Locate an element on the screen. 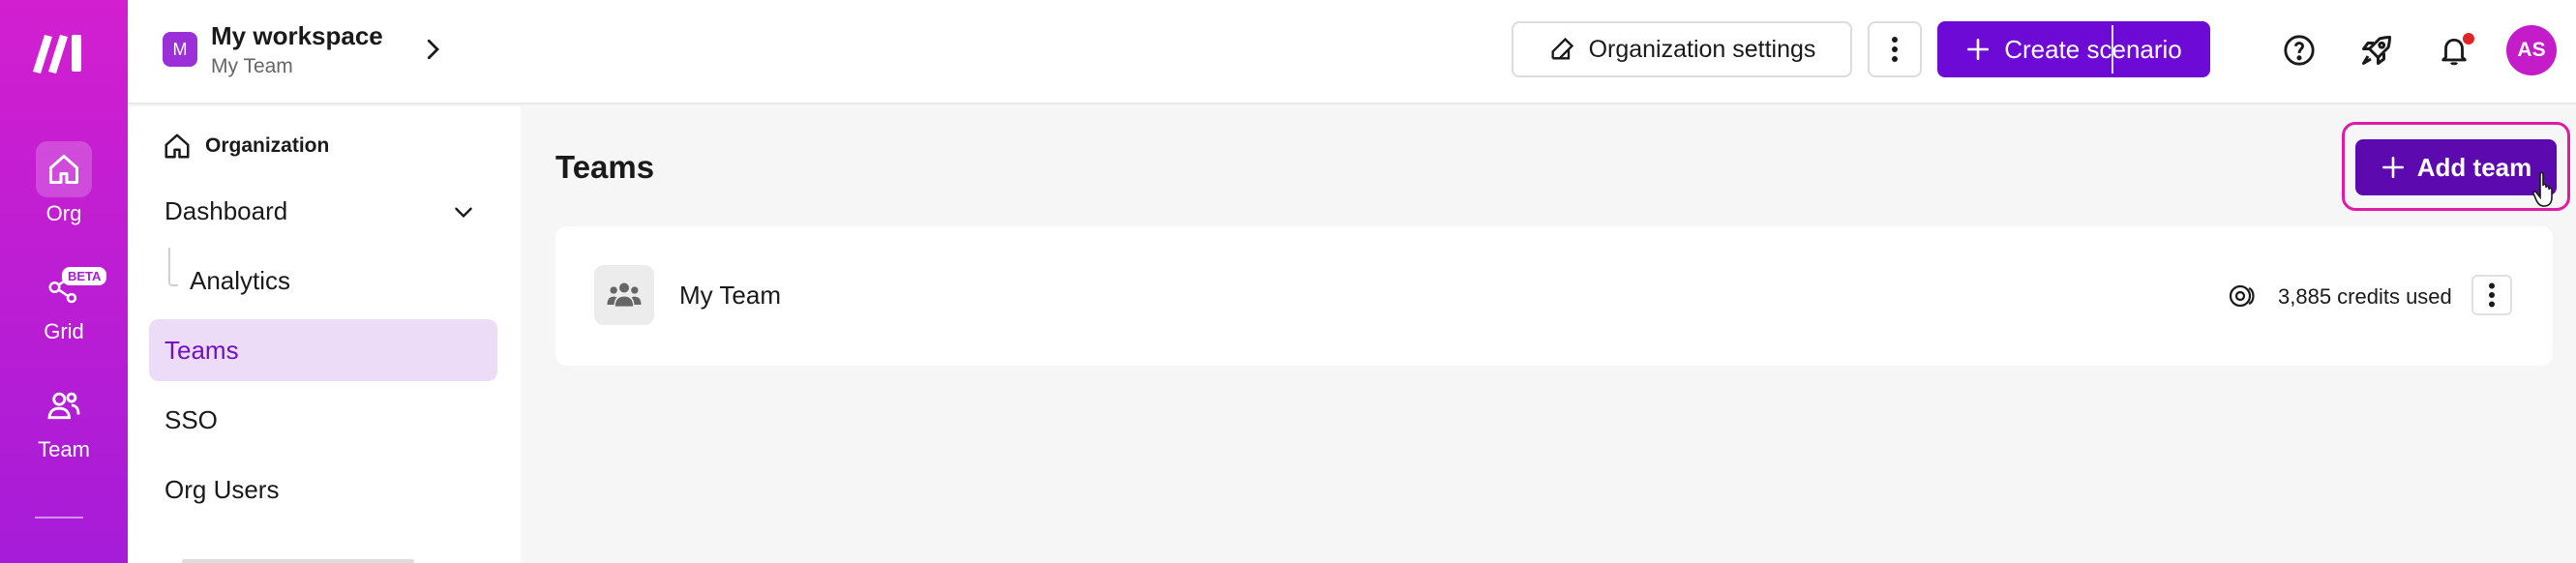 The image size is (2576, 563). workspace-team: My Team is located at coordinates (252, 66).